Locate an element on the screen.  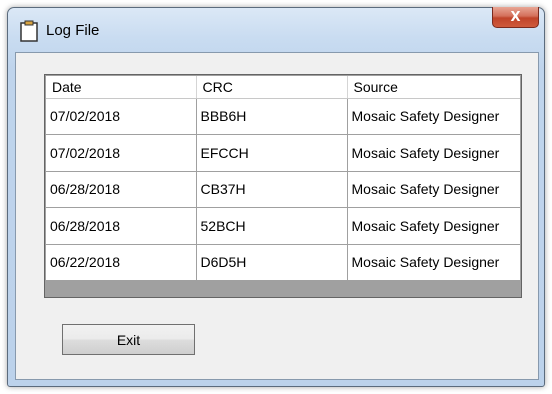
exit-button: Exit is located at coordinates (128, 339).